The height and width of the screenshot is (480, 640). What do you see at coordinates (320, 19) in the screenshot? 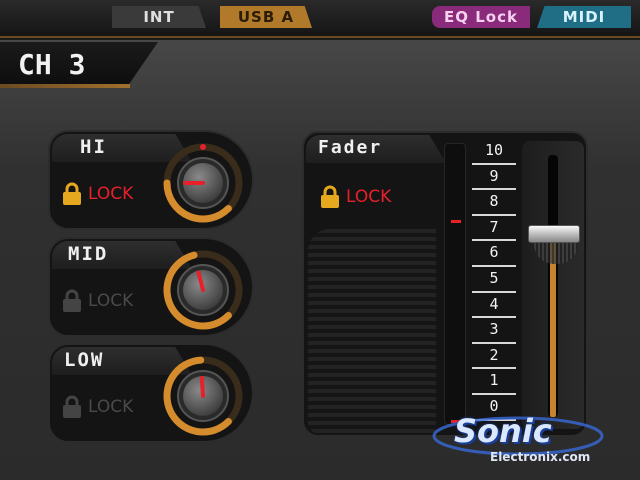
I see `top-bar: INT USB A EQ Lock MIDI` at bounding box center [320, 19].